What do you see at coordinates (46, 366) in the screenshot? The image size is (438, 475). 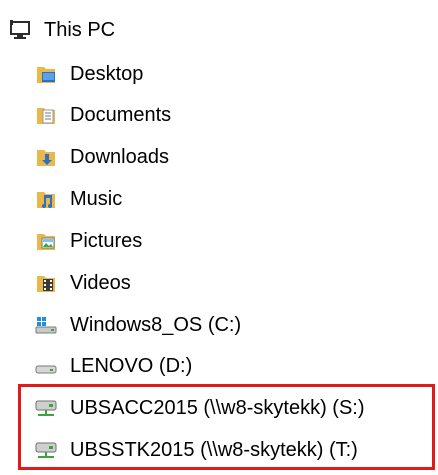 I see `drive-icon` at bounding box center [46, 366].